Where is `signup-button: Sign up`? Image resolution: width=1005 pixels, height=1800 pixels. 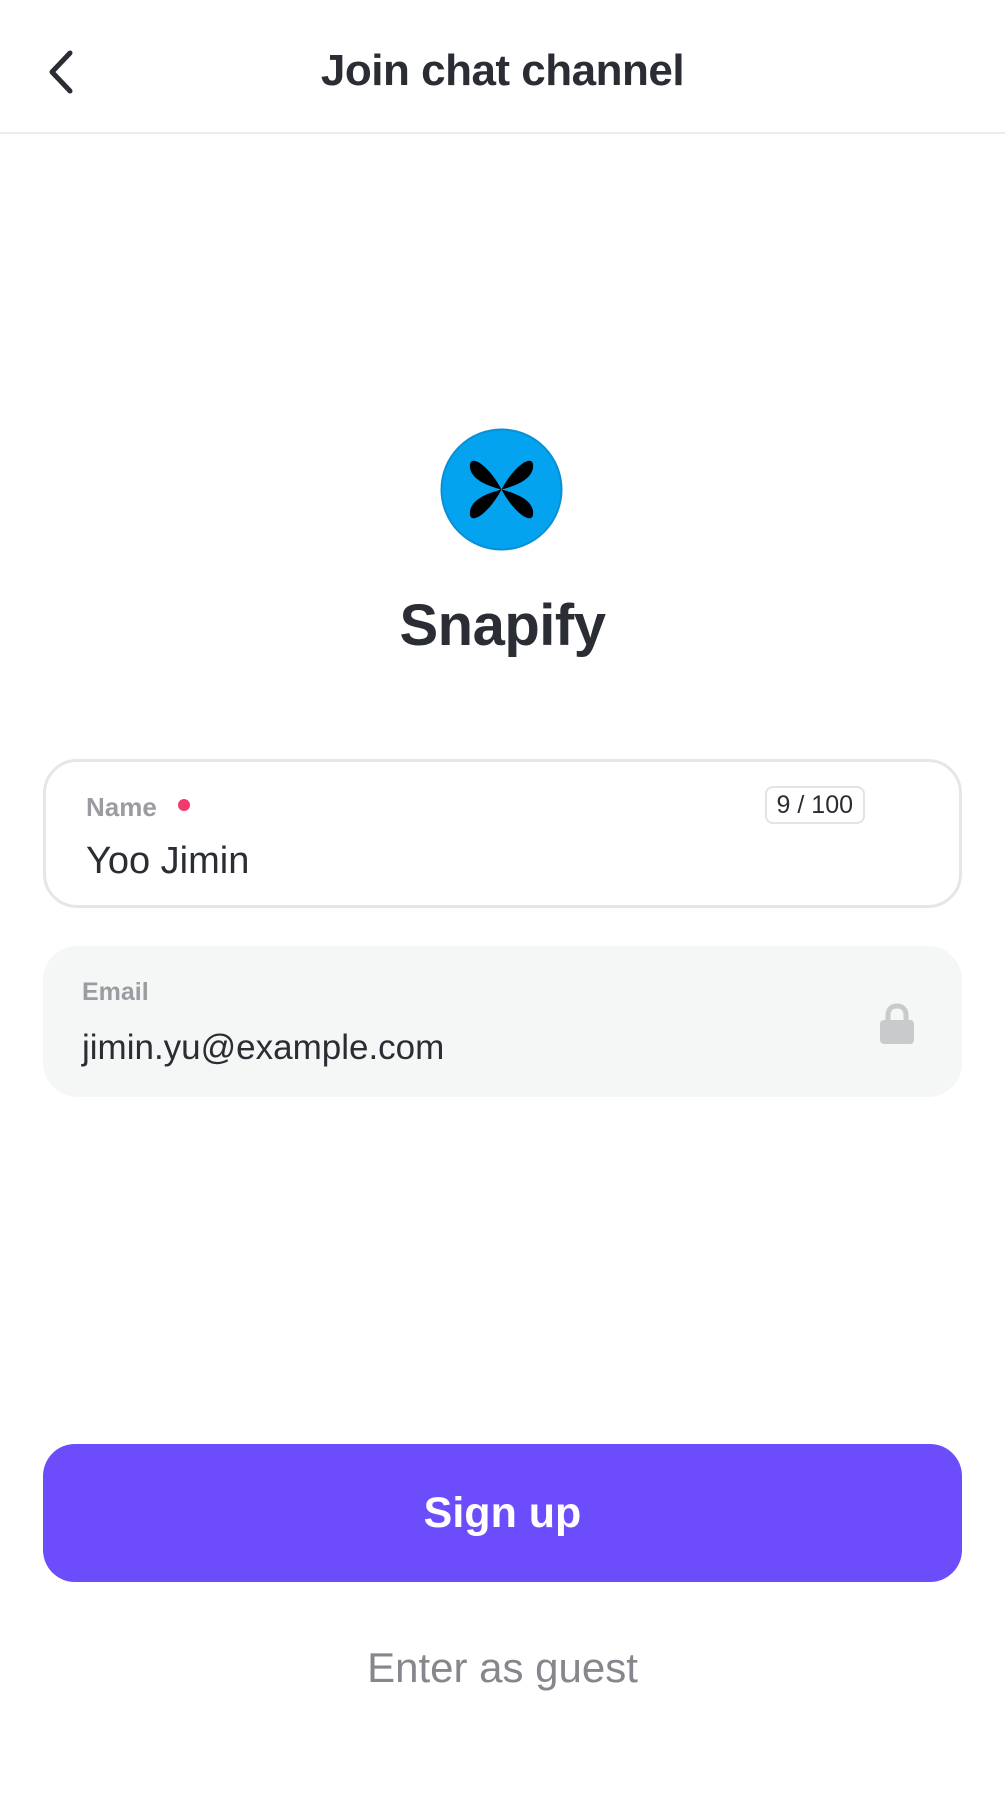
signup-button: Sign up is located at coordinates (502, 1513).